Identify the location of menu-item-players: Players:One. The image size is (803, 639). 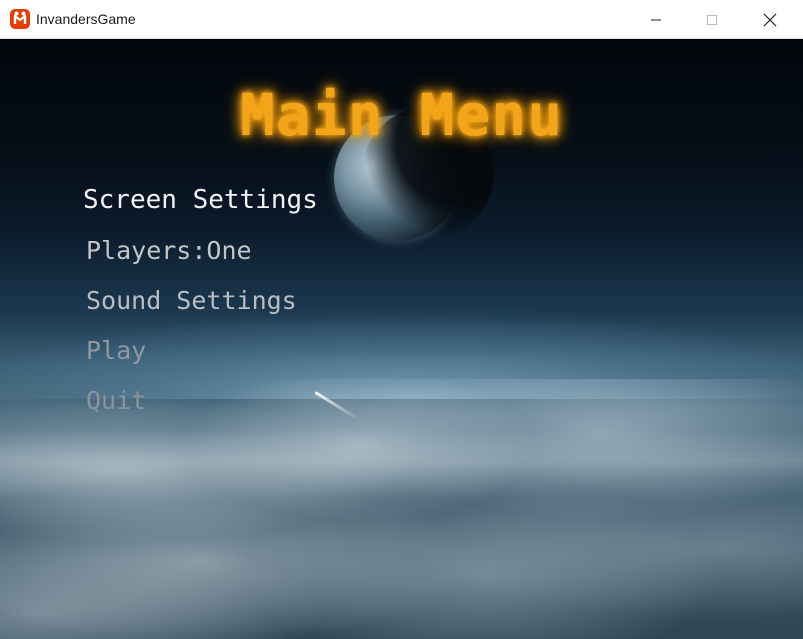
(169, 250).